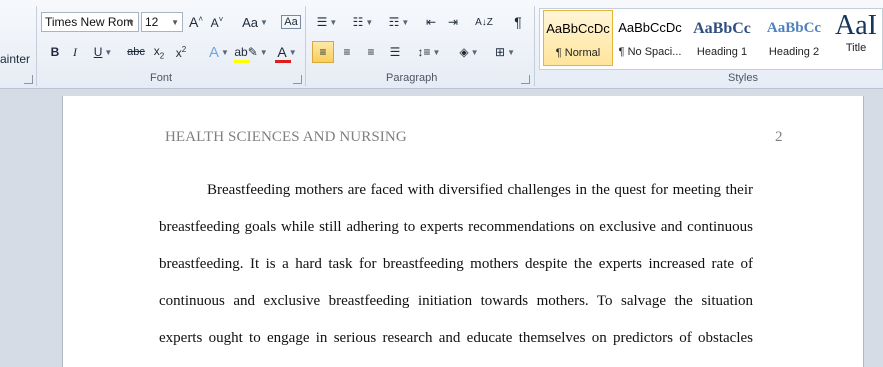 The width and height of the screenshot is (883, 367). What do you see at coordinates (743, 78) in the screenshot?
I see `styles-group-label: Styles` at bounding box center [743, 78].